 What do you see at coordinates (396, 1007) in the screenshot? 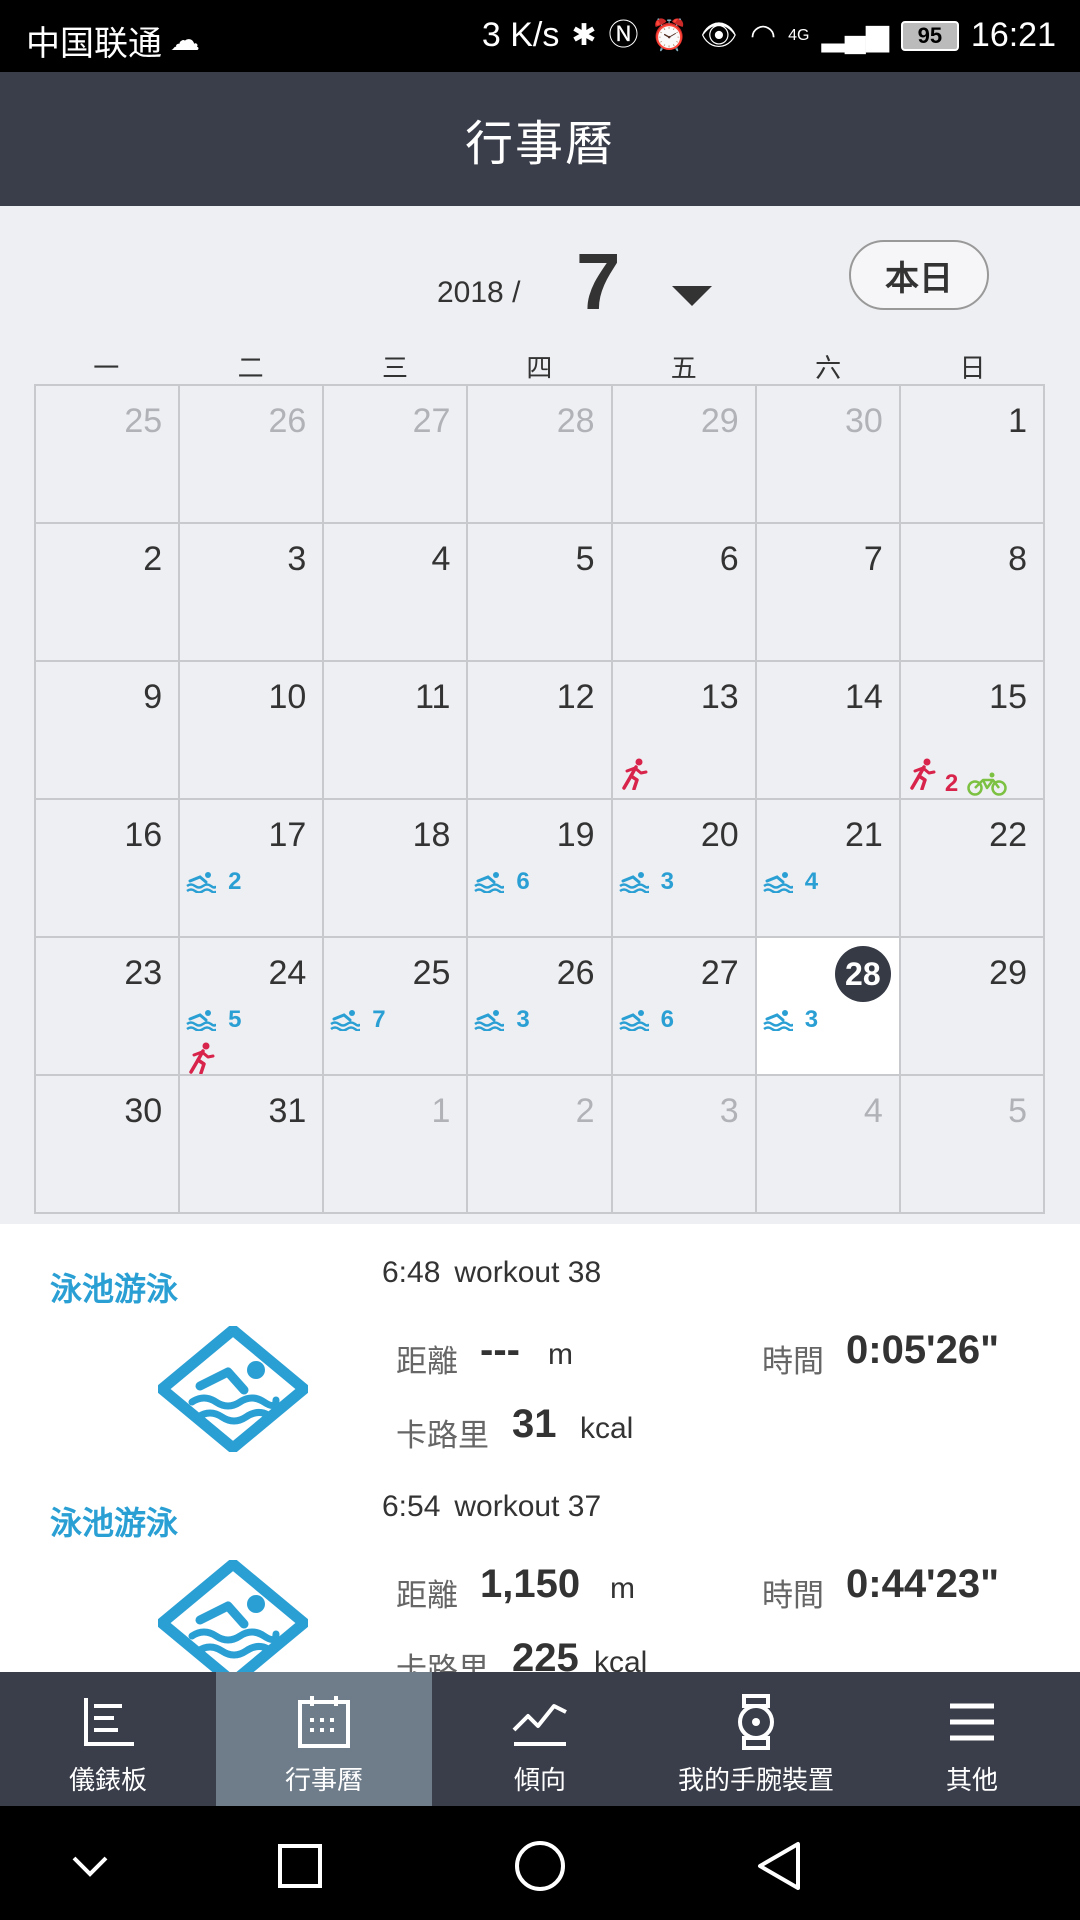
I see `calendar-day-cell: 25 7` at bounding box center [396, 1007].